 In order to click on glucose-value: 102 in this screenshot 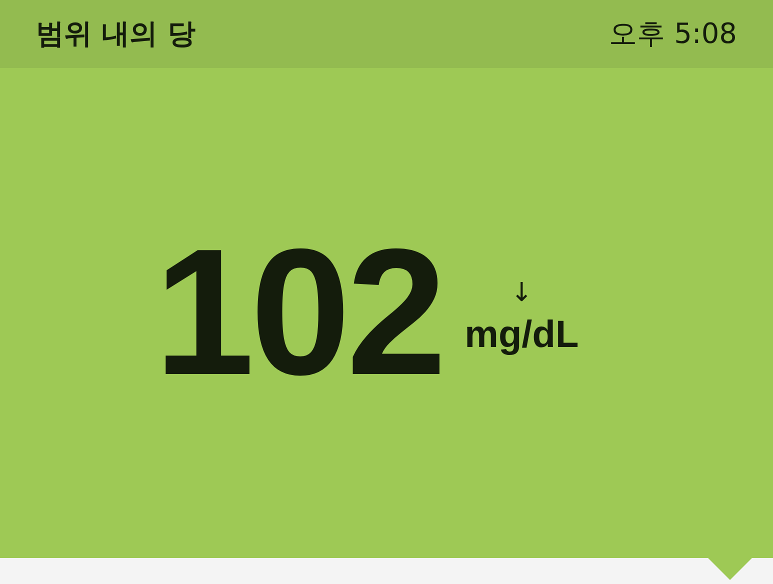, I will do `click(298, 313)`.